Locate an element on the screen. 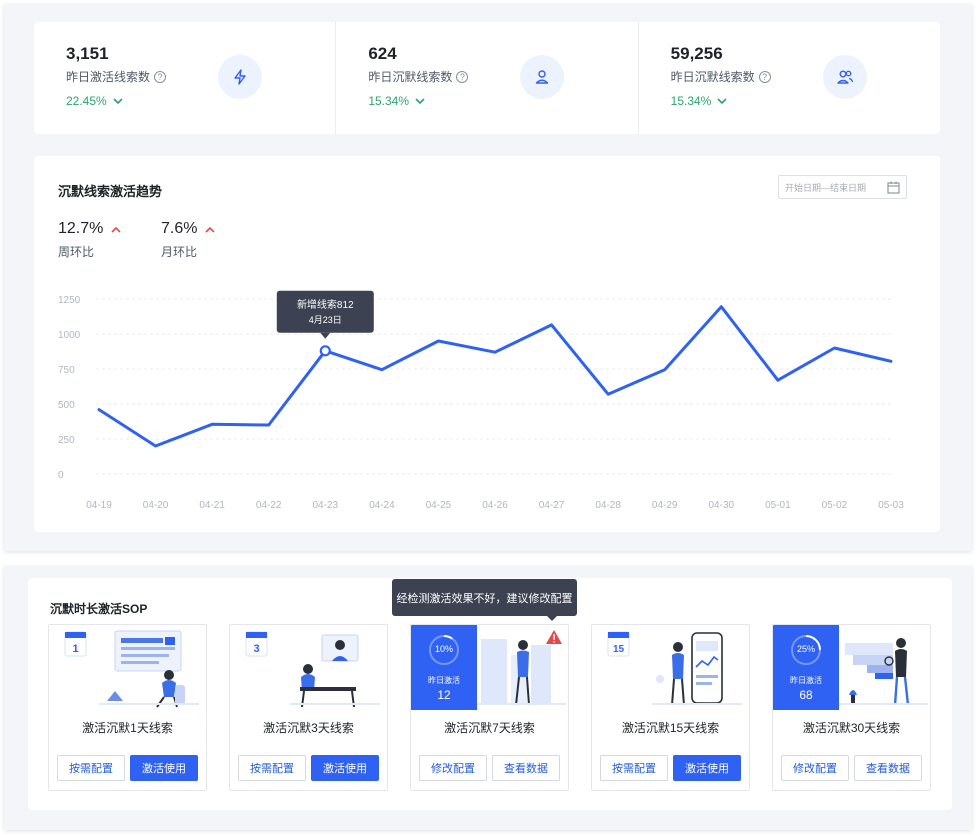 The height and width of the screenshot is (835, 980). tooltip-line-2: 4月23日 is located at coordinates (325, 320).